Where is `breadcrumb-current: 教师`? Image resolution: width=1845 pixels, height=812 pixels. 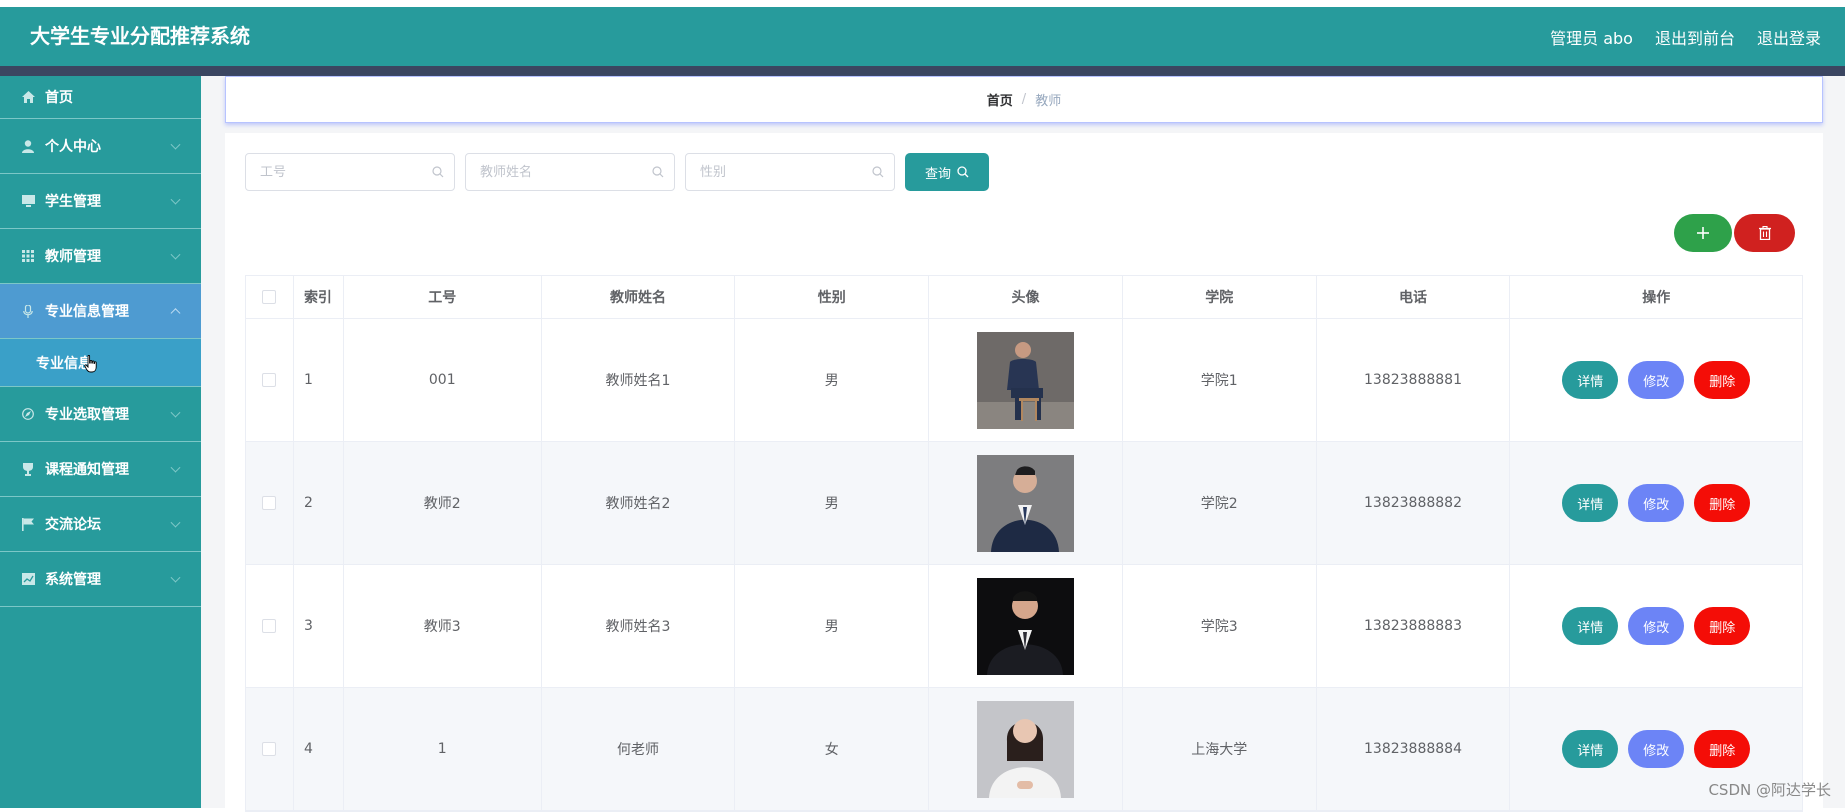 breadcrumb-current: 教师 is located at coordinates (1048, 99).